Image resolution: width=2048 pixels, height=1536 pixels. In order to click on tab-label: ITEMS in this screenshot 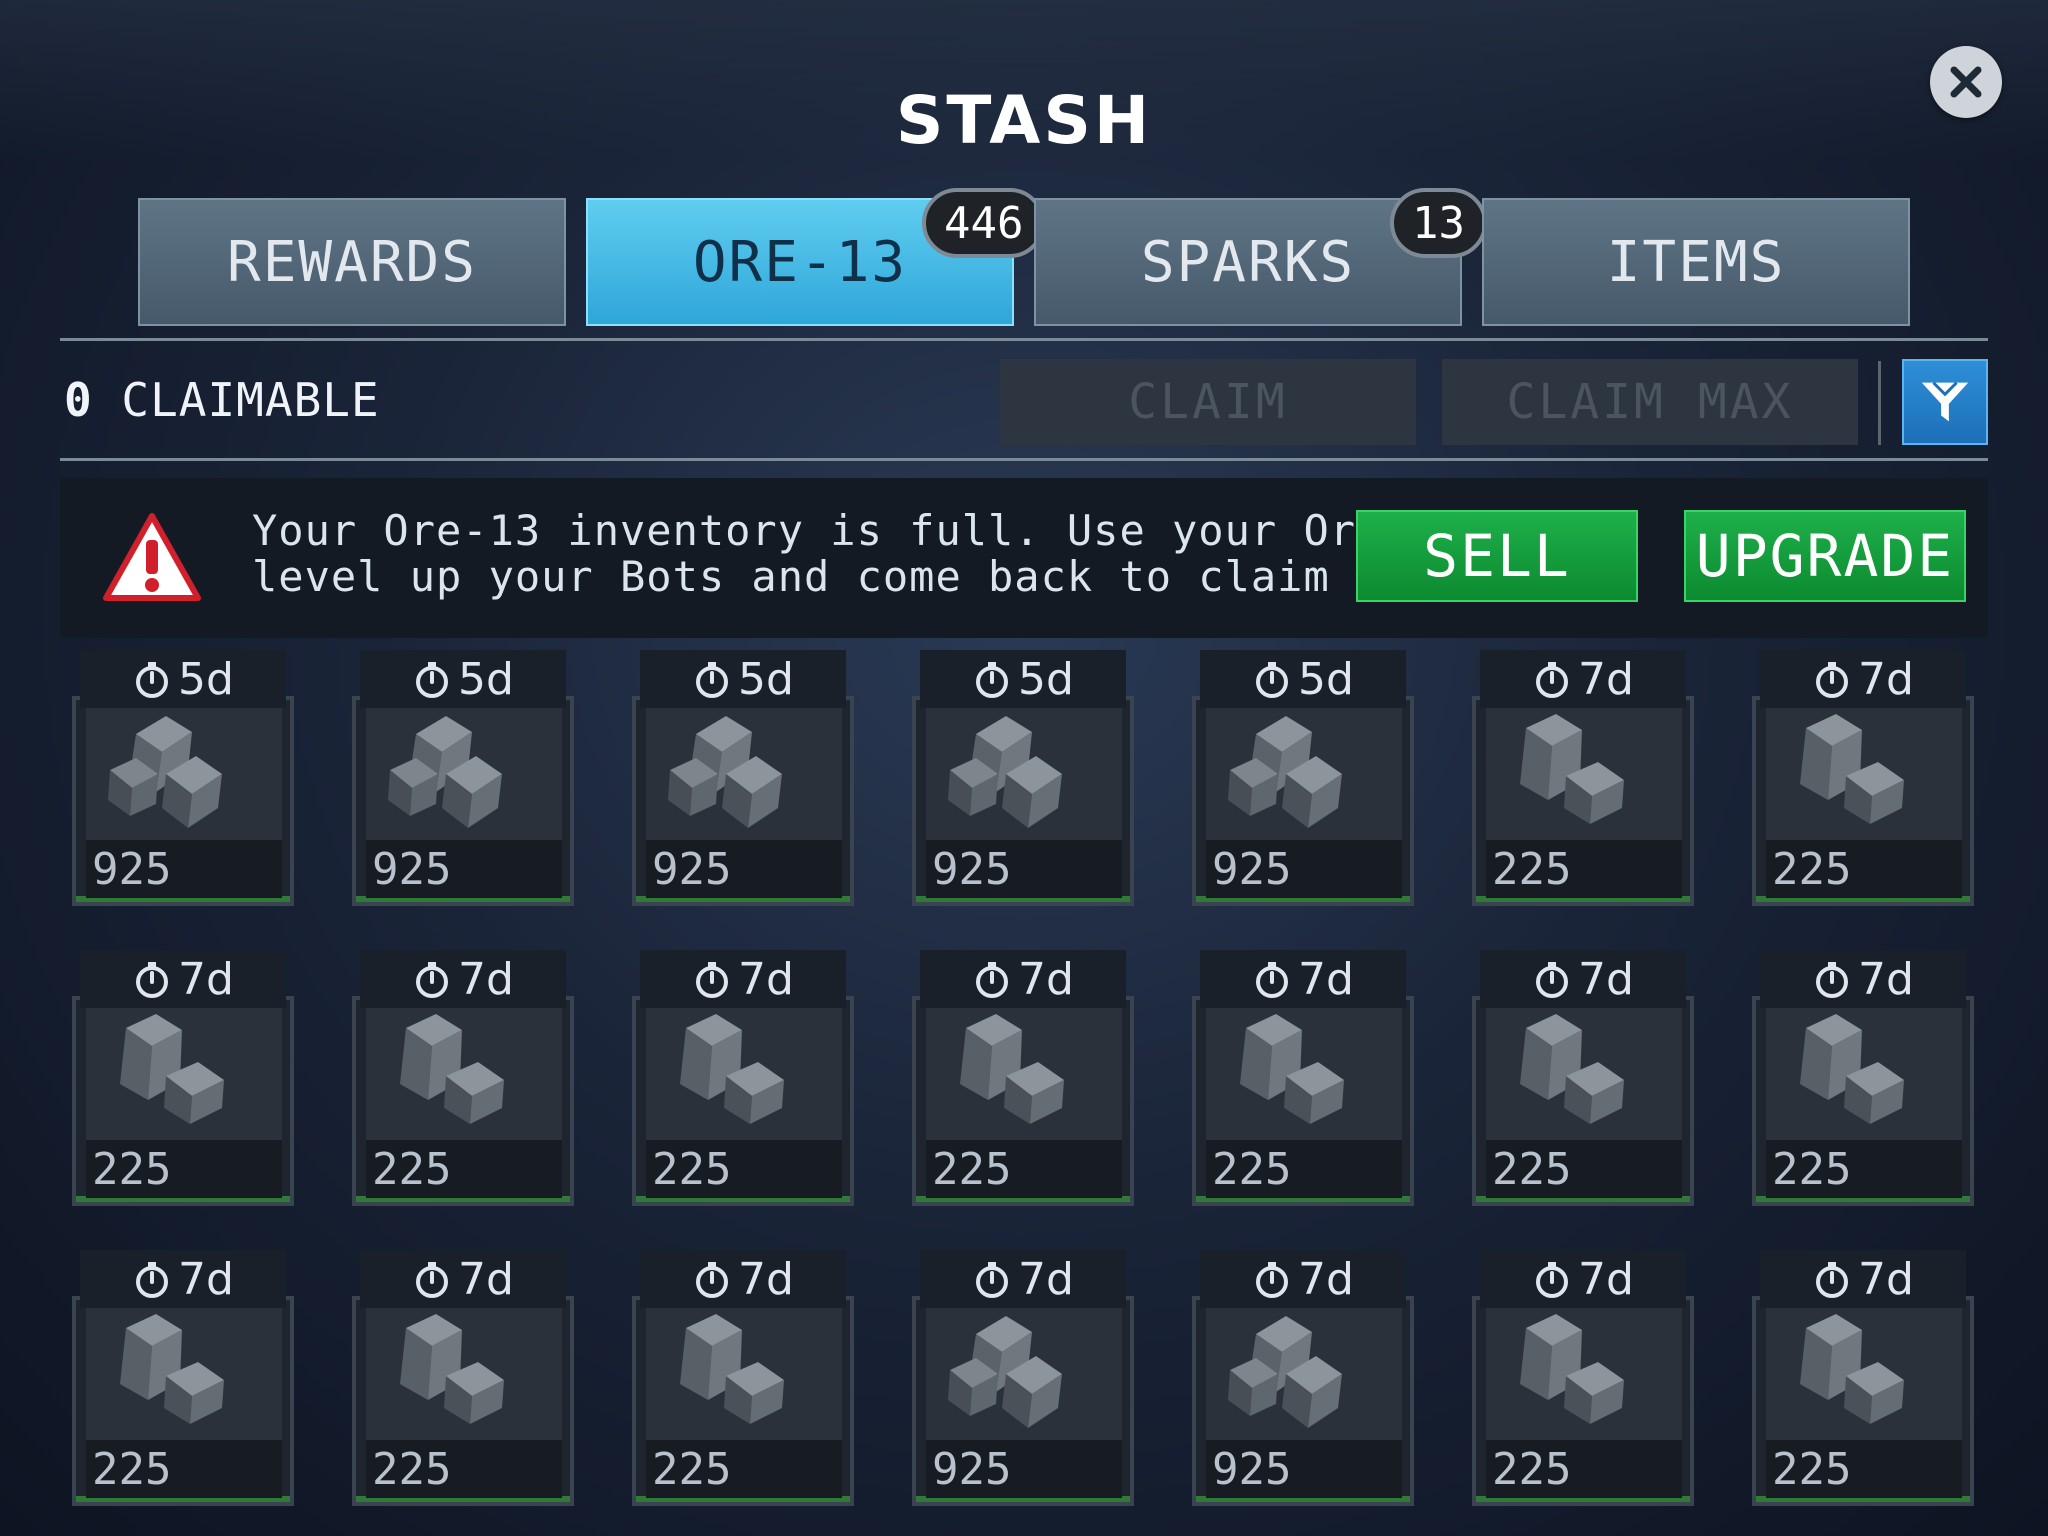, I will do `click(1696, 262)`.